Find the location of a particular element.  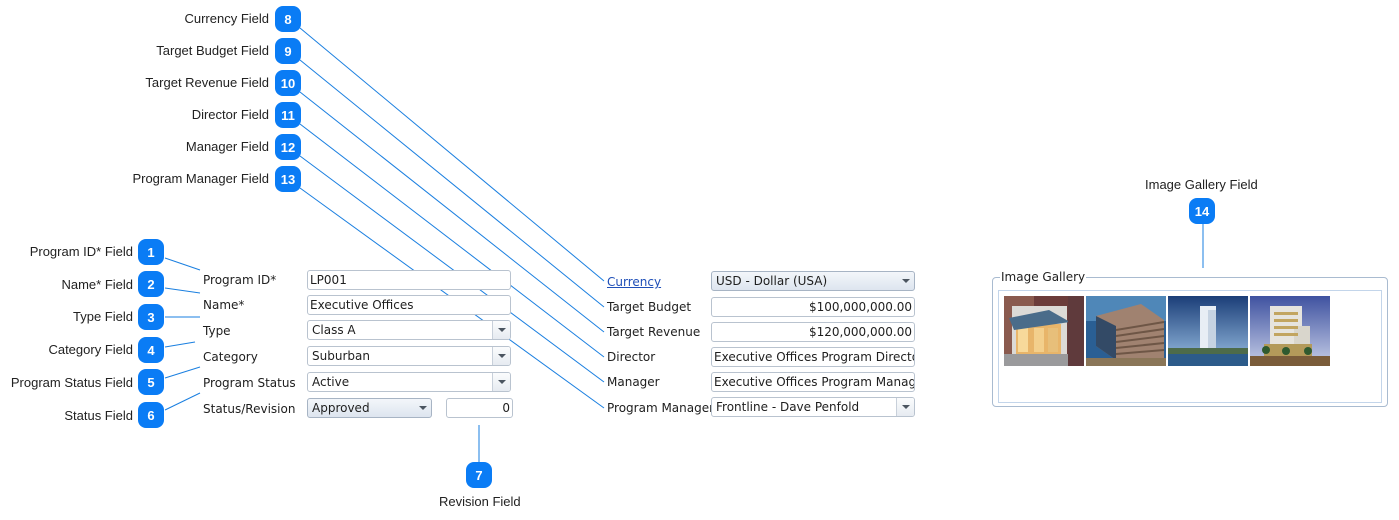

callout-label-name: Name* Field is located at coordinates (97, 284).